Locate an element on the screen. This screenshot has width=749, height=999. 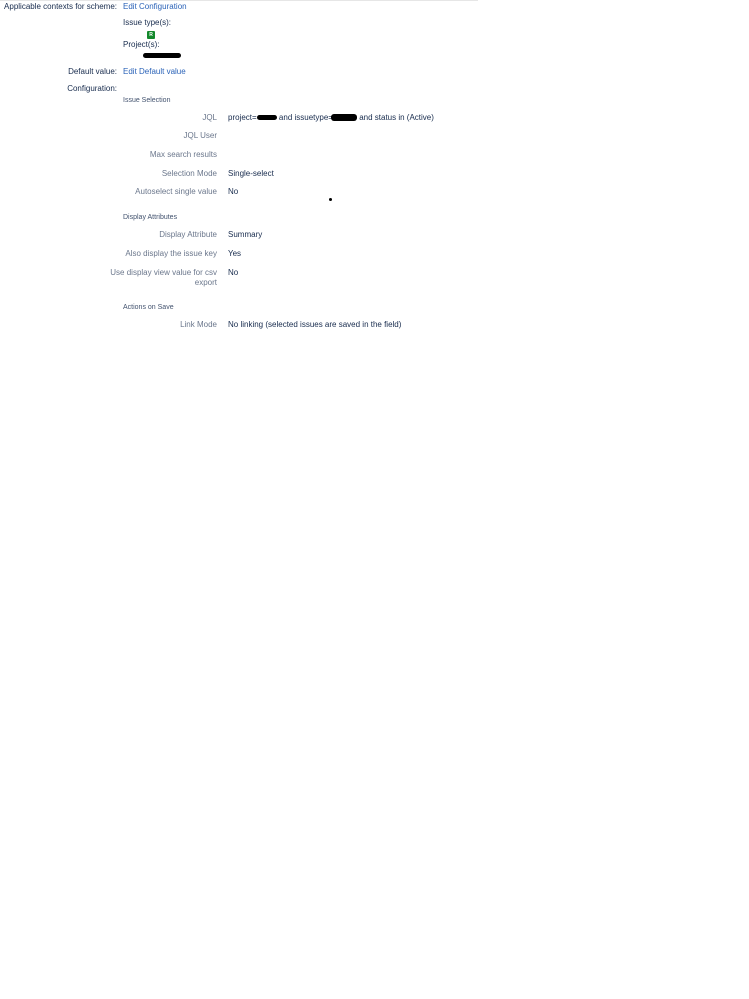
issue-types-label: Issue type(s): is located at coordinates (147, 22).